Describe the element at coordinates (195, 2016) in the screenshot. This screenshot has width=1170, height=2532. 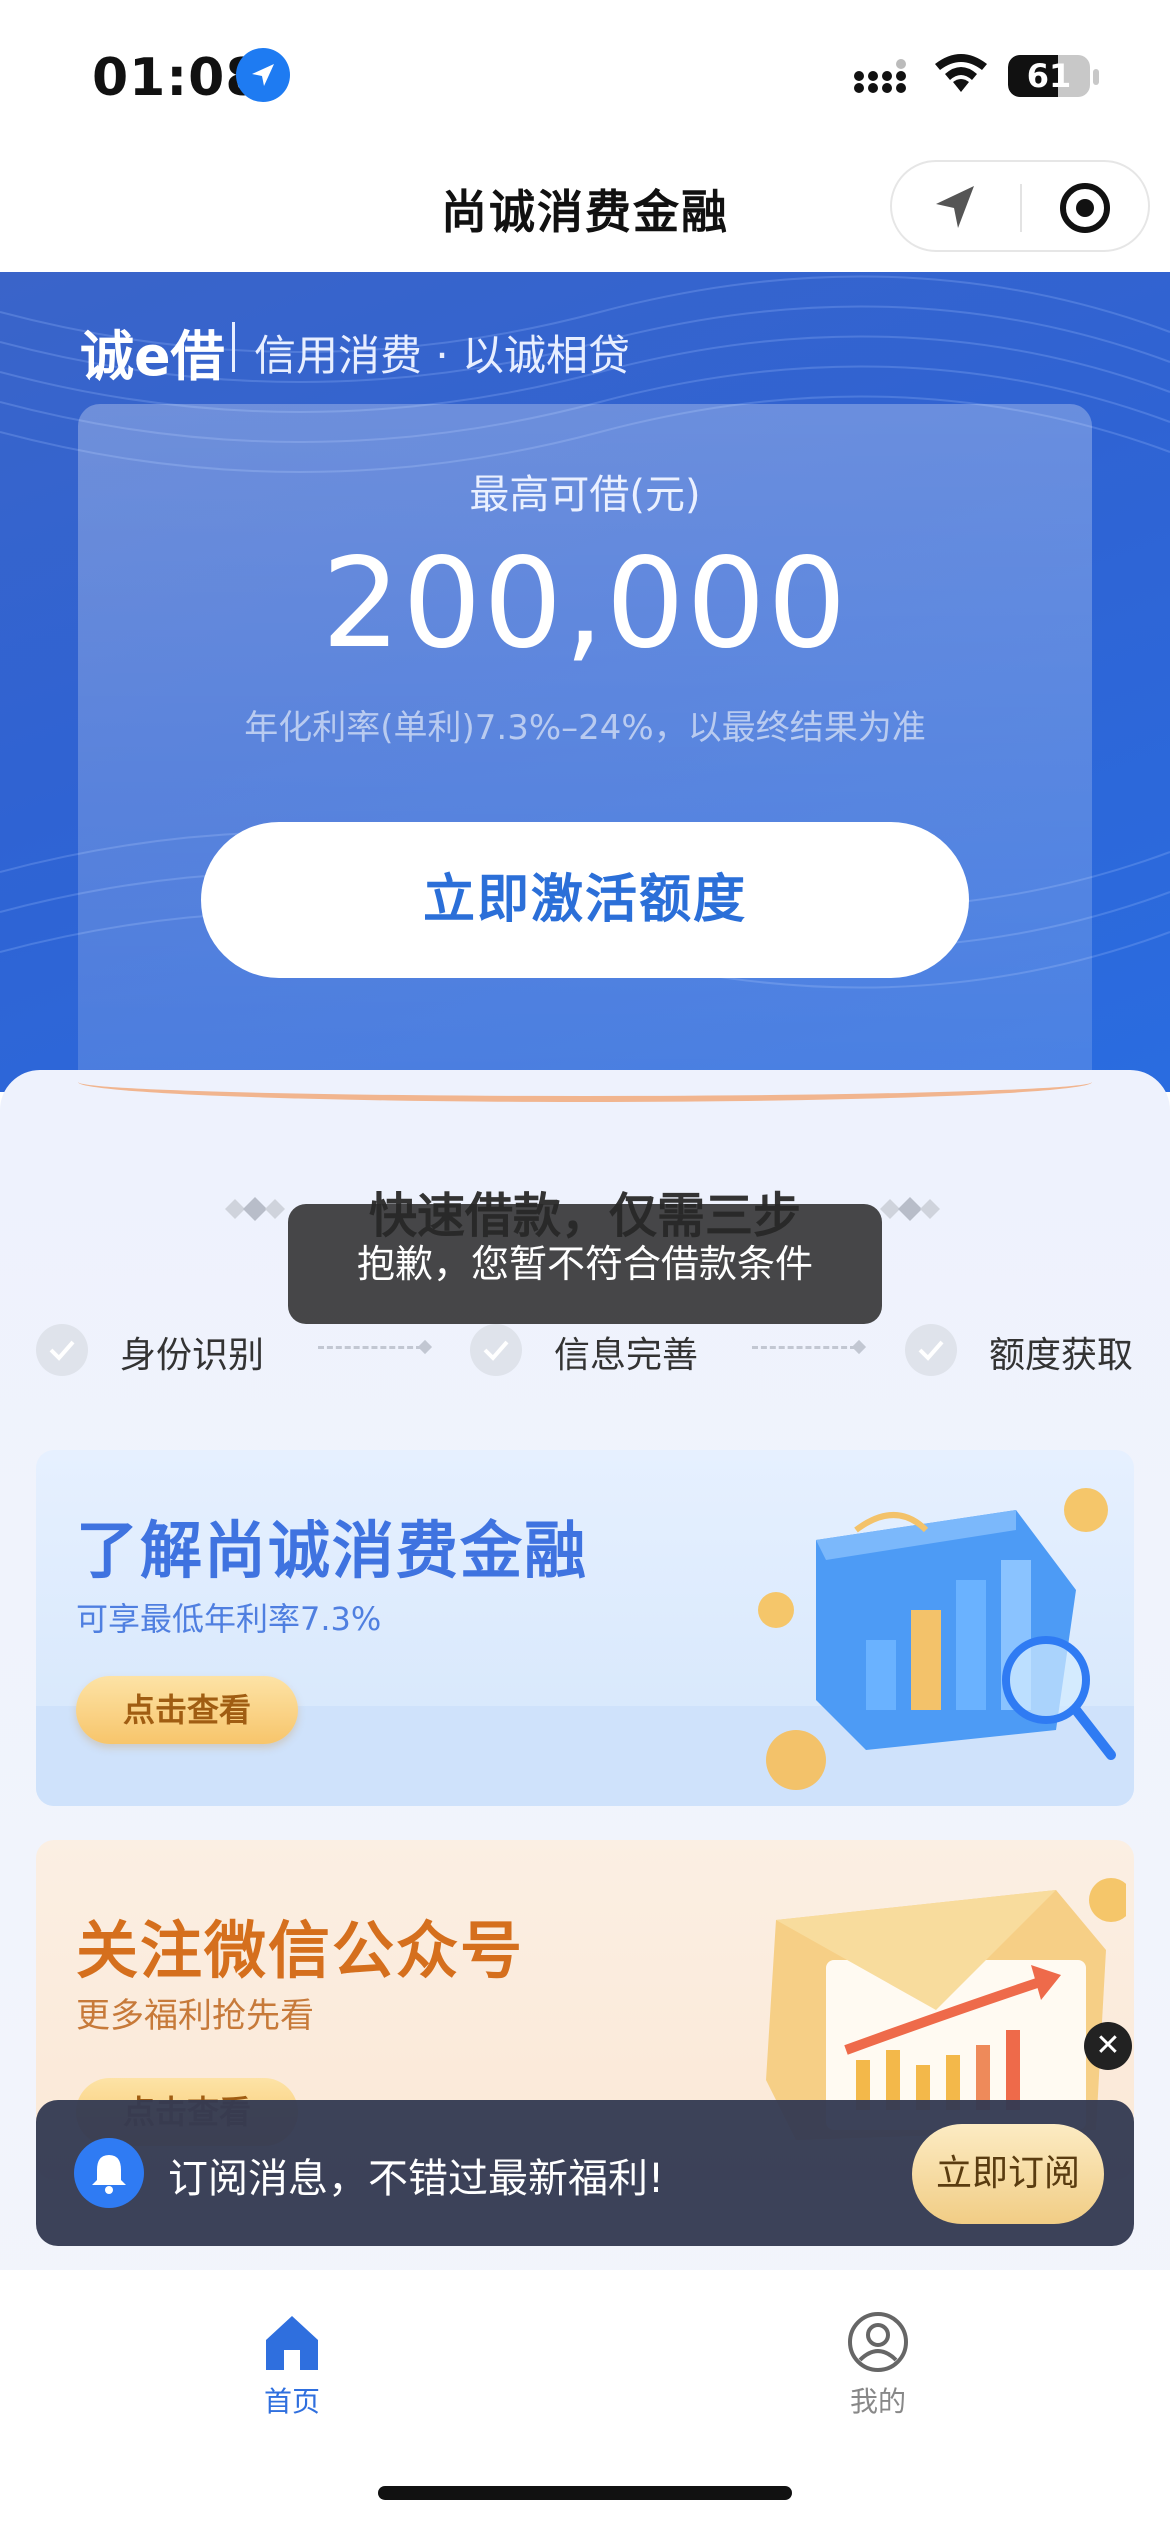
I see `promo-subtitle: 更多福利抢先看` at that location.